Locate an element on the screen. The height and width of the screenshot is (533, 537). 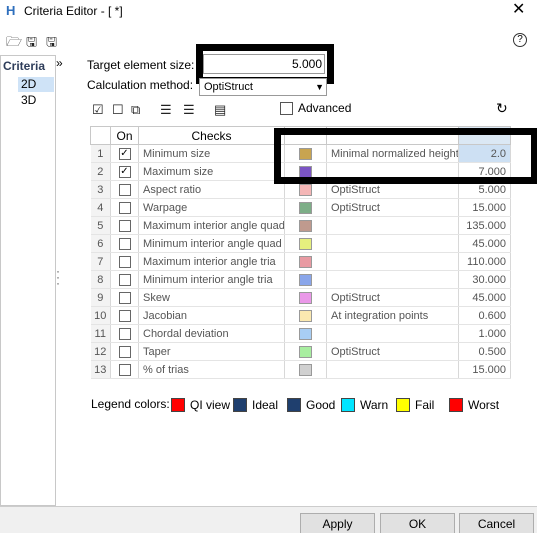
table-row: 13 % of trias 15.000 is located at coordinates (300, 369).